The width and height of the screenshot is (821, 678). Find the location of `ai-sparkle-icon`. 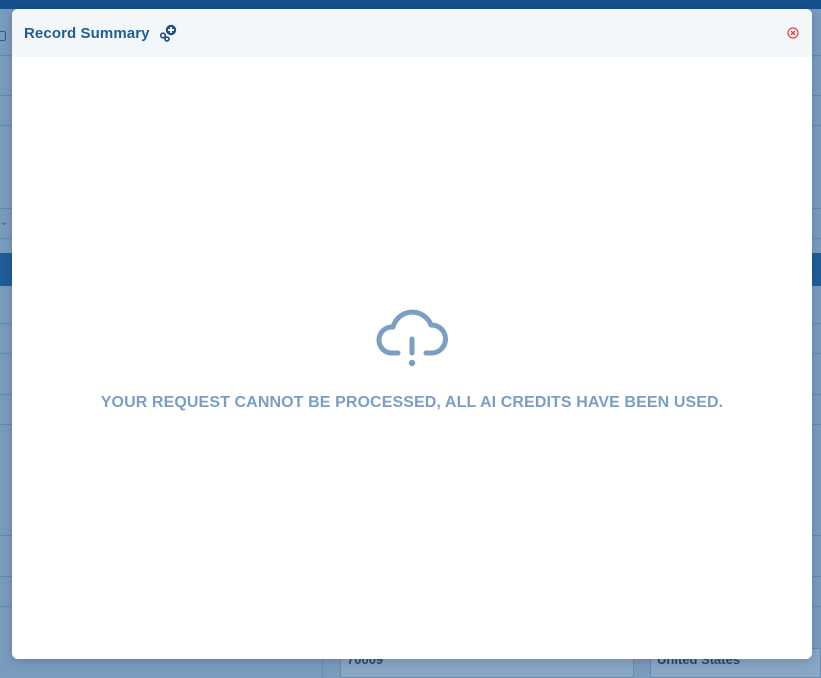

ai-sparkle-icon is located at coordinates (168, 33).